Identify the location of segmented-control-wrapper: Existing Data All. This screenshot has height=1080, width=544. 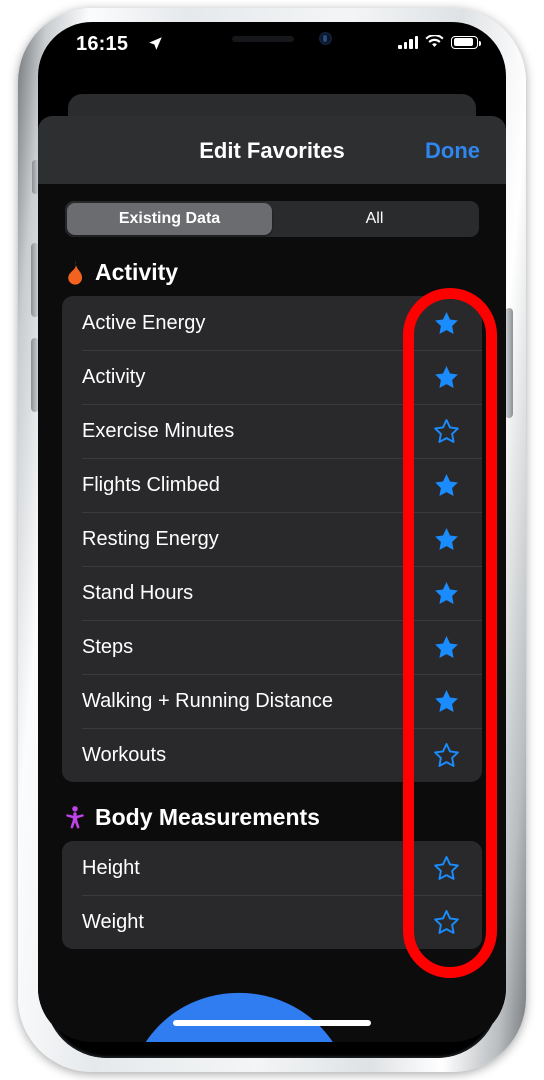
(272, 210).